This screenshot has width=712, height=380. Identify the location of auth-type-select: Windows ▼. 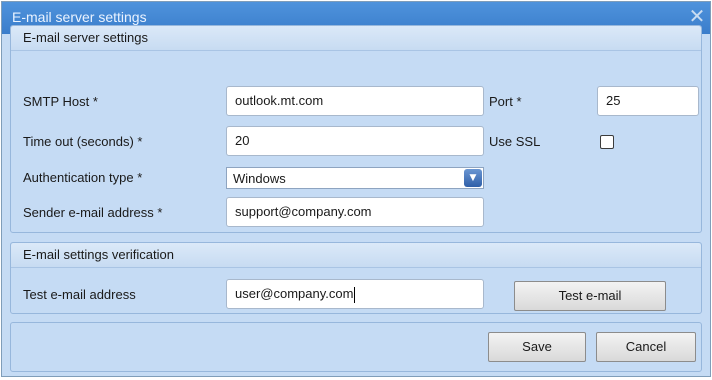
(355, 178).